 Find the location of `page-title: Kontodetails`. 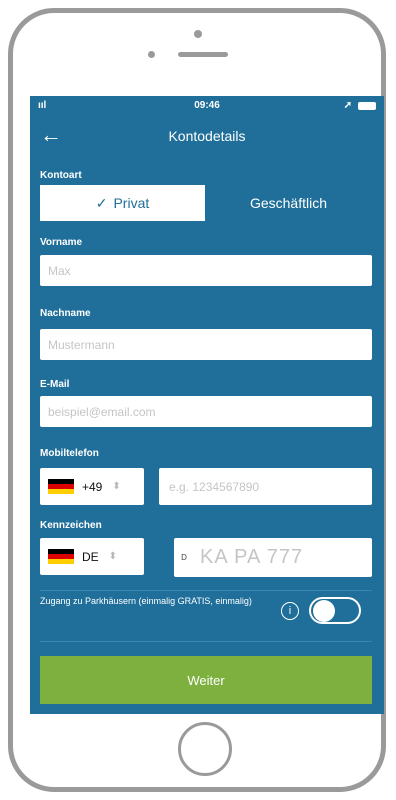

page-title: Kontodetails is located at coordinates (207, 136).